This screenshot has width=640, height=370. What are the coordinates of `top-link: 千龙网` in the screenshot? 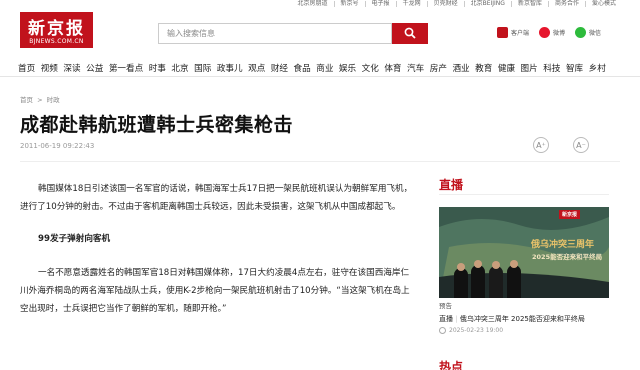 It's located at (411, 4).